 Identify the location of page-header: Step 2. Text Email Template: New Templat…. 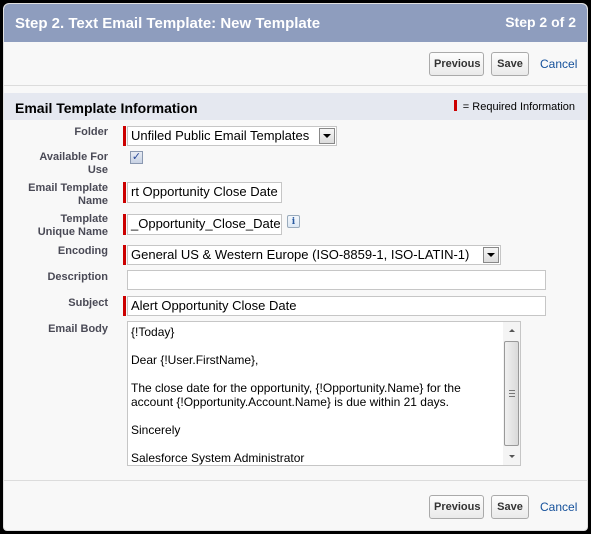
(295, 23).